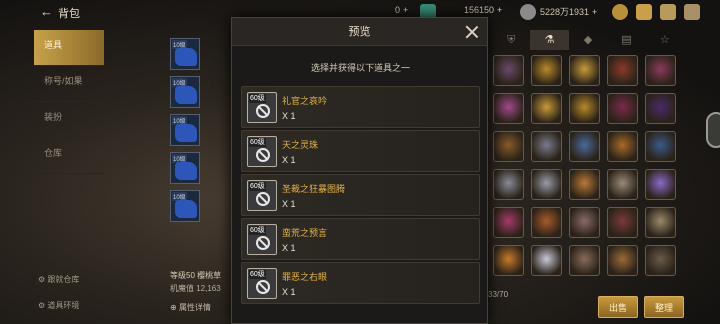 This screenshot has width=720, height=324. I want to click on character-power: 机魔值 12,163, so click(195, 288).